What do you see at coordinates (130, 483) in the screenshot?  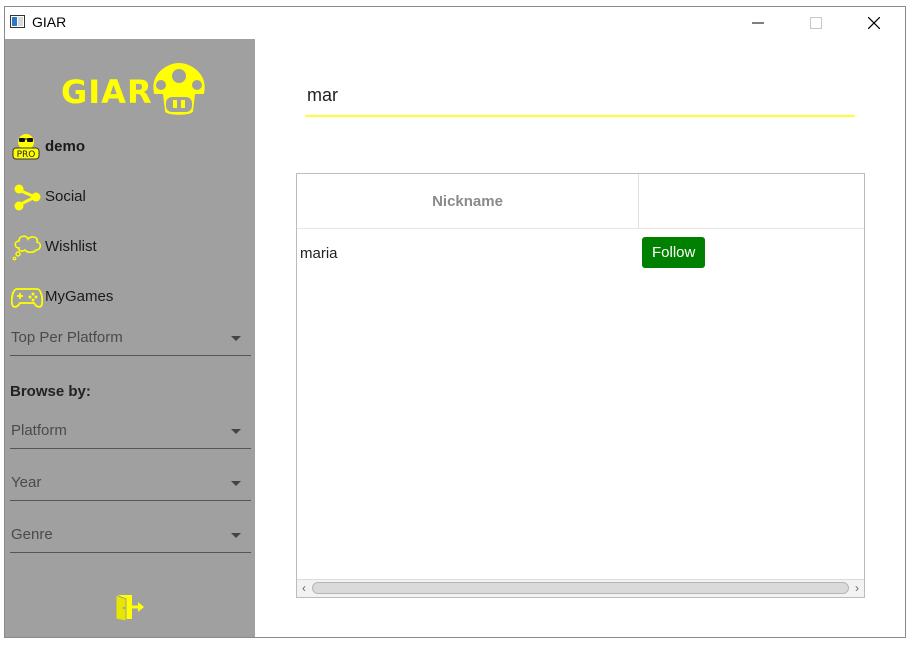 I see `year-select: Year` at bounding box center [130, 483].